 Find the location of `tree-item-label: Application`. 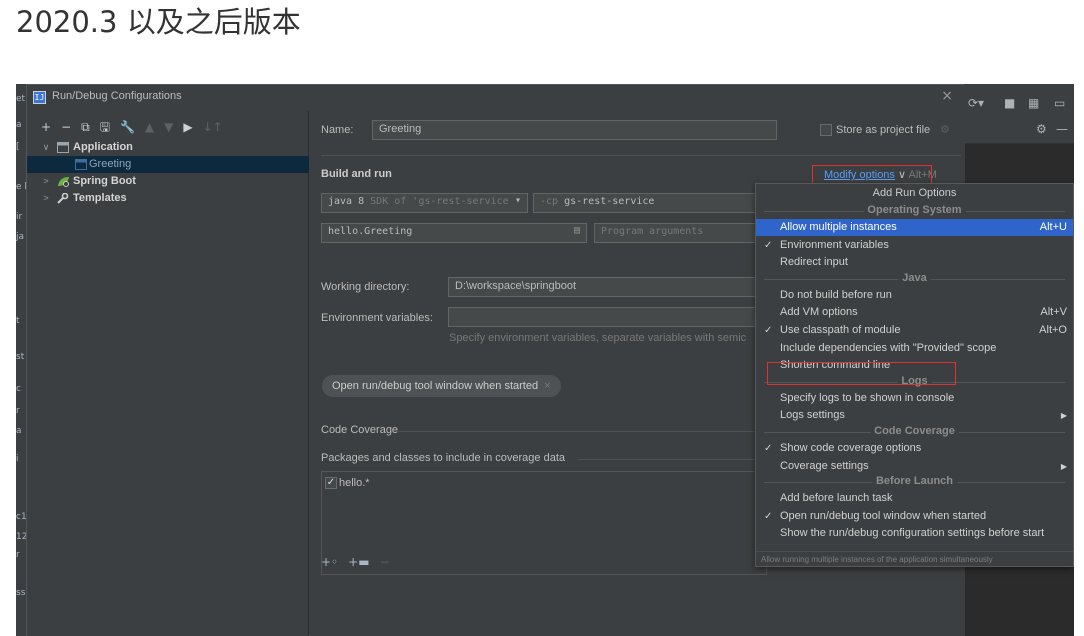

tree-item-label: Application is located at coordinates (103, 147).